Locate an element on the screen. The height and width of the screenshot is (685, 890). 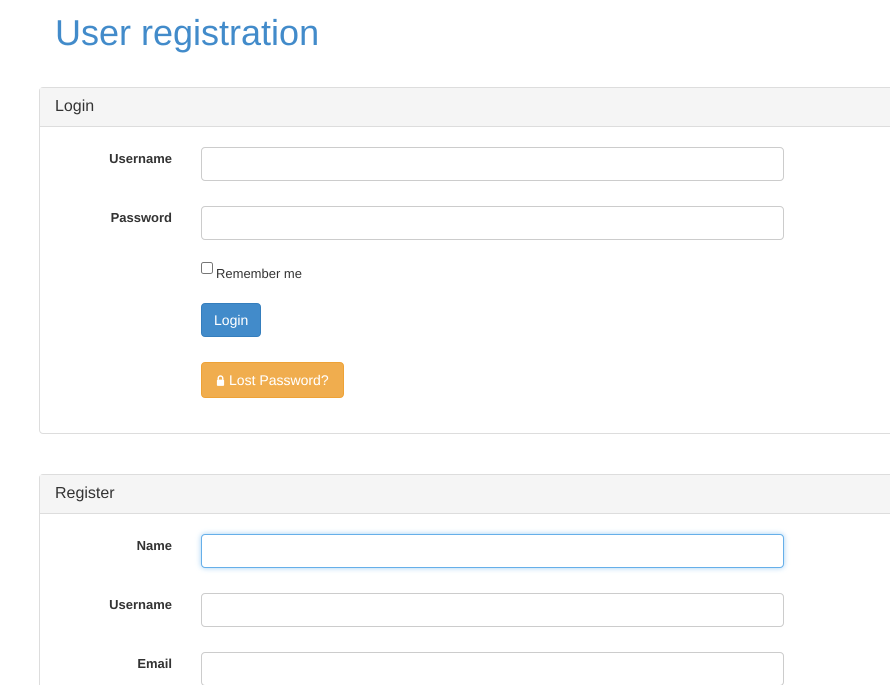
panel-title: Register is located at coordinates (85, 494).